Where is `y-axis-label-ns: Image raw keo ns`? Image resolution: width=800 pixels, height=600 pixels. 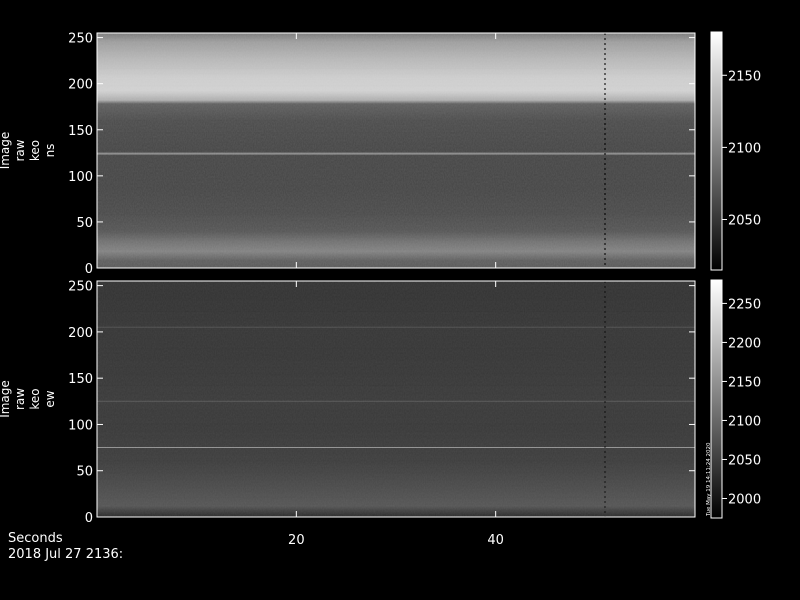 y-axis-label-ns: Image raw keo ns is located at coordinates (28, 151).